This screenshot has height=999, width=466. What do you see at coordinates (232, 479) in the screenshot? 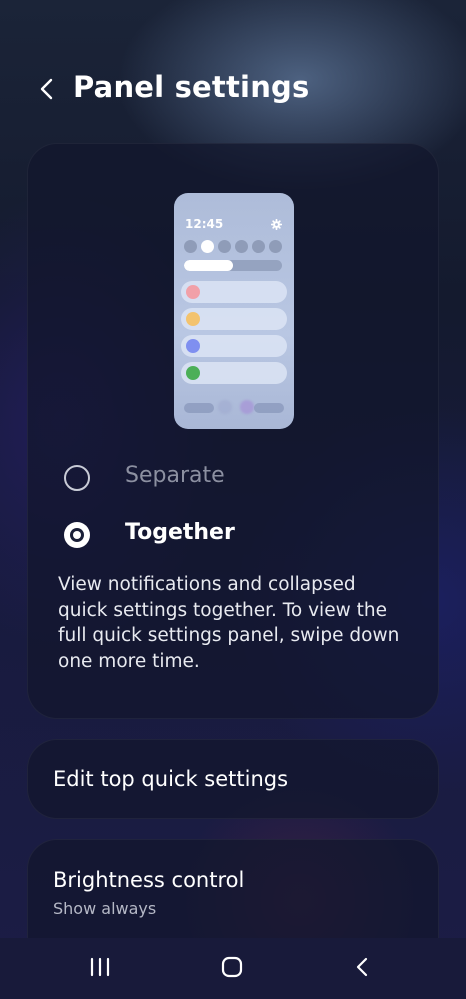
I see `option-separate: Separate` at bounding box center [232, 479].